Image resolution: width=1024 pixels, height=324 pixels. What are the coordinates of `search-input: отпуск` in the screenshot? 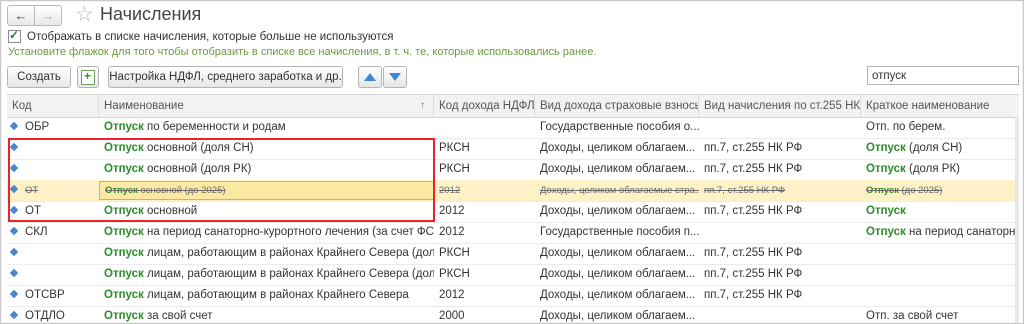 It's located at (943, 75).